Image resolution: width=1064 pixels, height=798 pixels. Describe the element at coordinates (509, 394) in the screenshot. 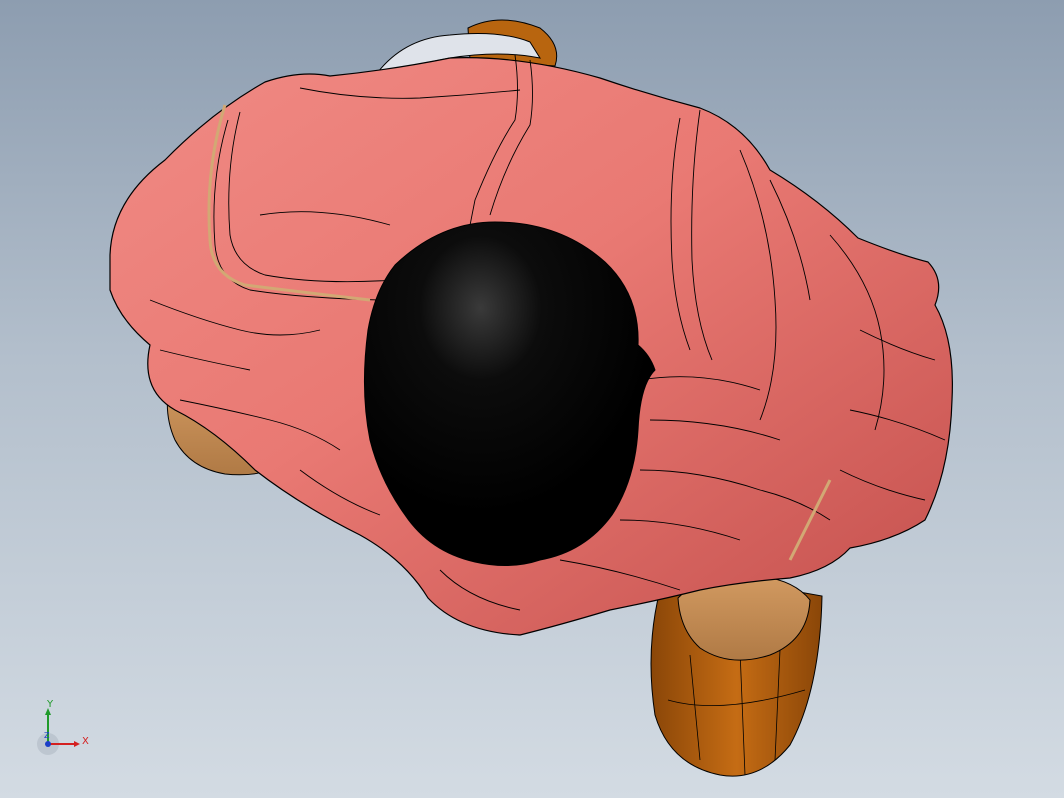

I see `hair` at that location.